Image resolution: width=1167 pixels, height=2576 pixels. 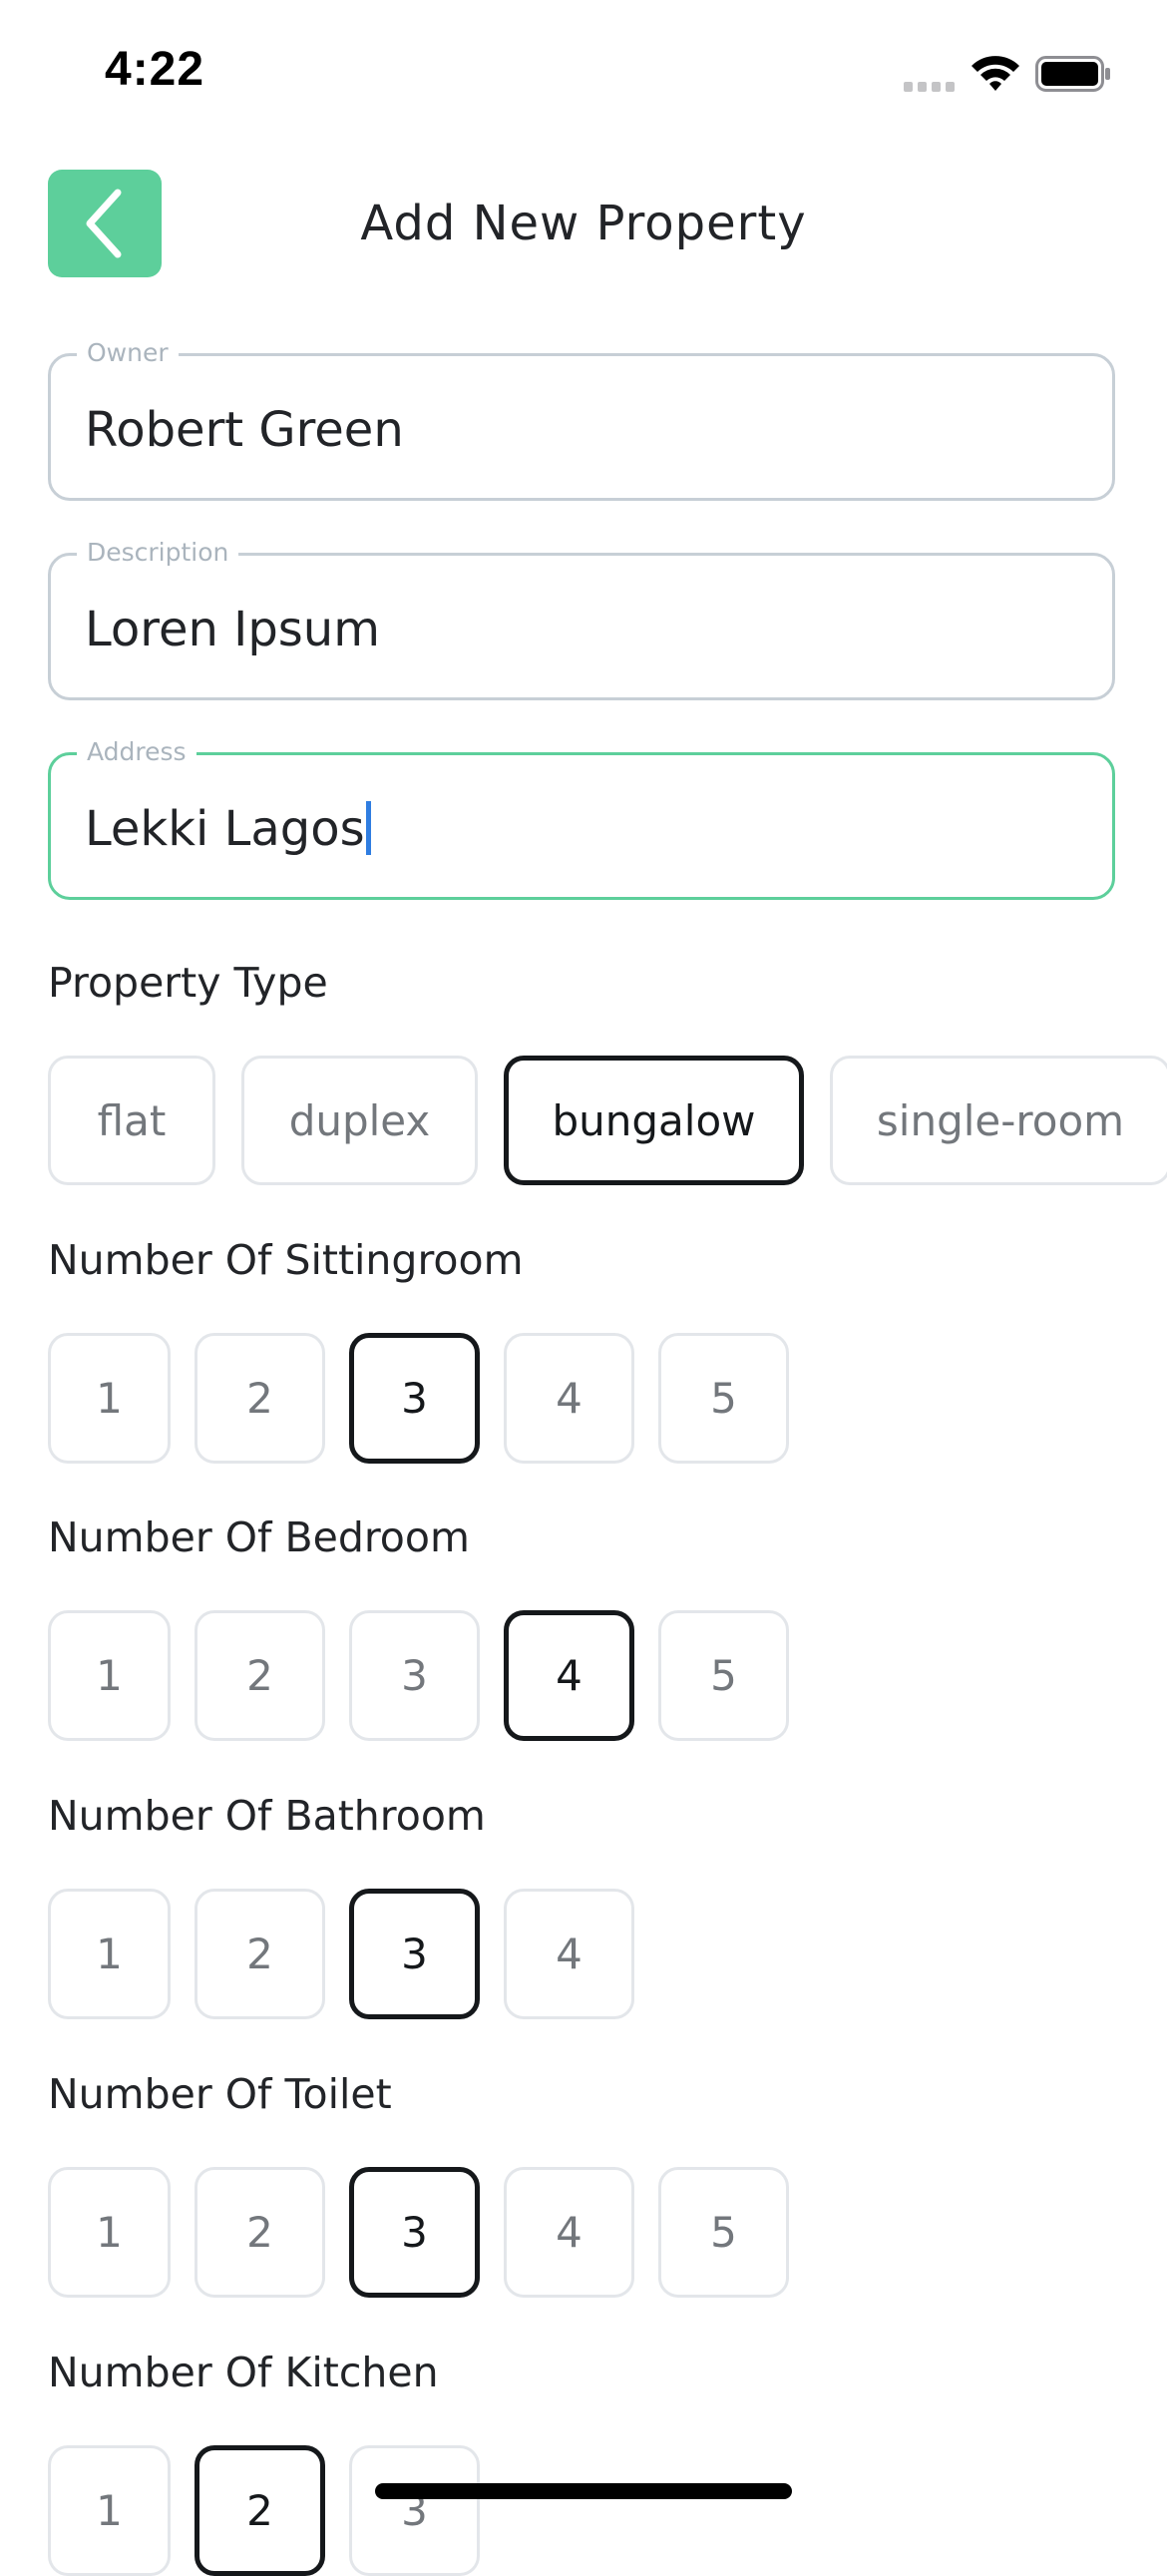 What do you see at coordinates (243, 2372) in the screenshot?
I see `kitchen-label: Number Of Kitchen` at bounding box center [243, 2372].